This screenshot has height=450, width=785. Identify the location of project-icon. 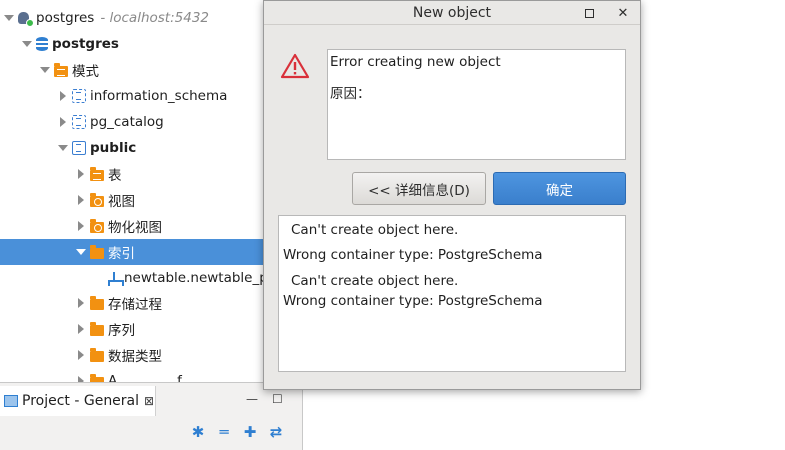
(11, 401).